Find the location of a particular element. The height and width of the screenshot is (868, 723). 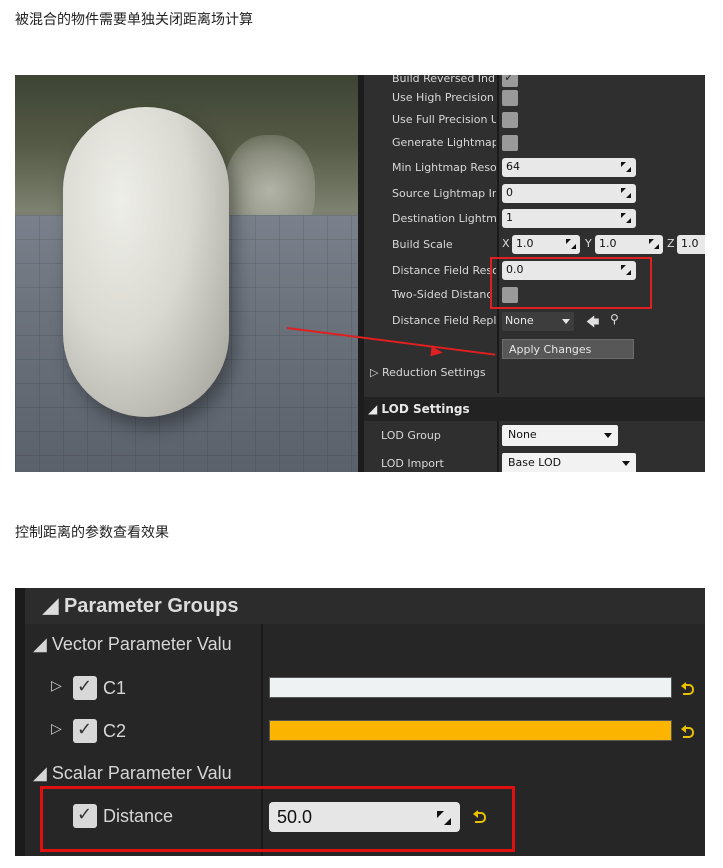

full-precision-checkbox is located at coordinates (510, 120).